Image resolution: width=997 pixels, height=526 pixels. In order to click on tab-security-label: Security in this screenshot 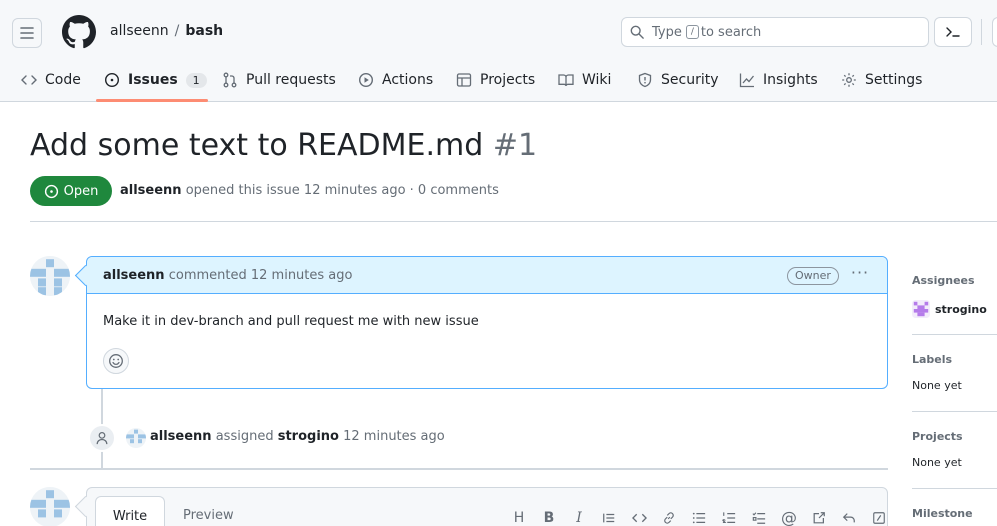, I will do `click(690, 80)`.